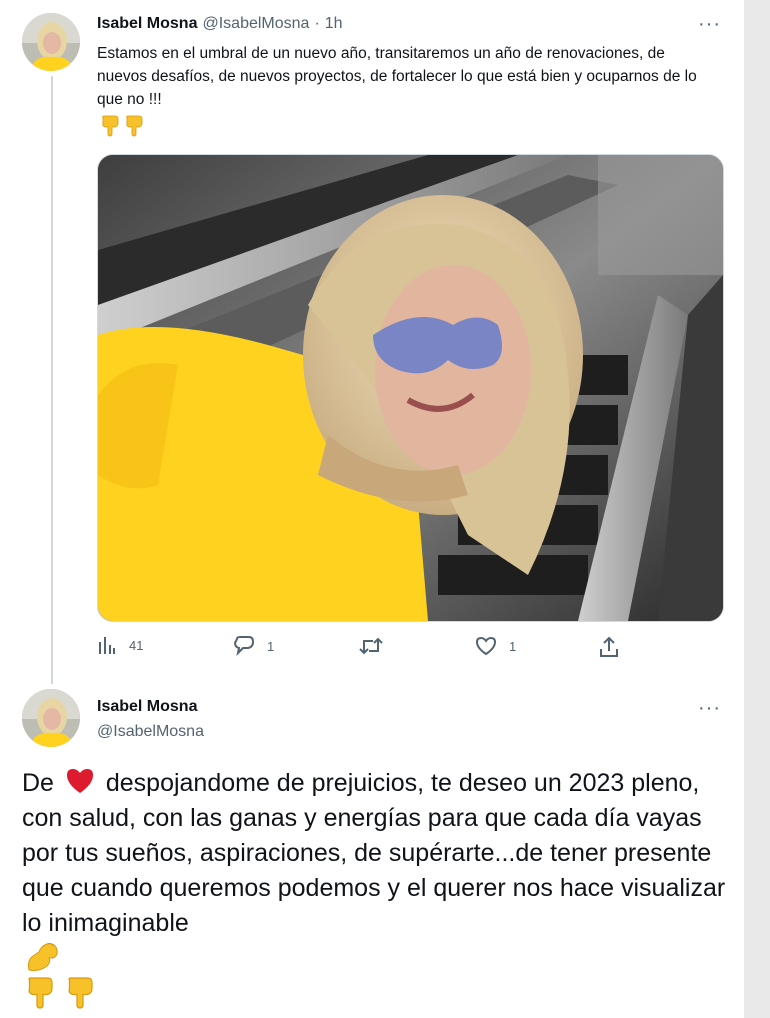 The width and height of the screenshot is (770, 1018). What do you see at coordinates (120, 645) in the screenshot?
I see `views-button: 41` at bounding box center [120, 645].